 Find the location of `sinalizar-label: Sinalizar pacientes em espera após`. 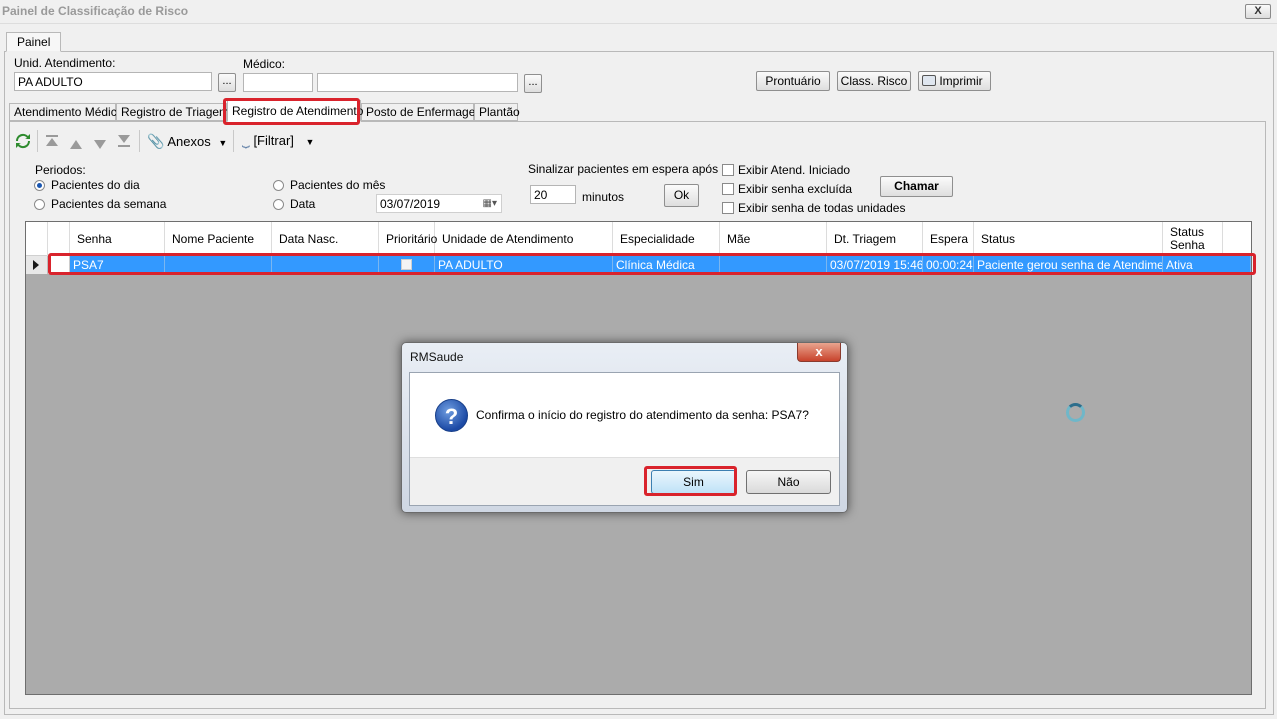

sinalizar-label: Sinalizar pacientes em espera após is located at coordinates (623, 169).